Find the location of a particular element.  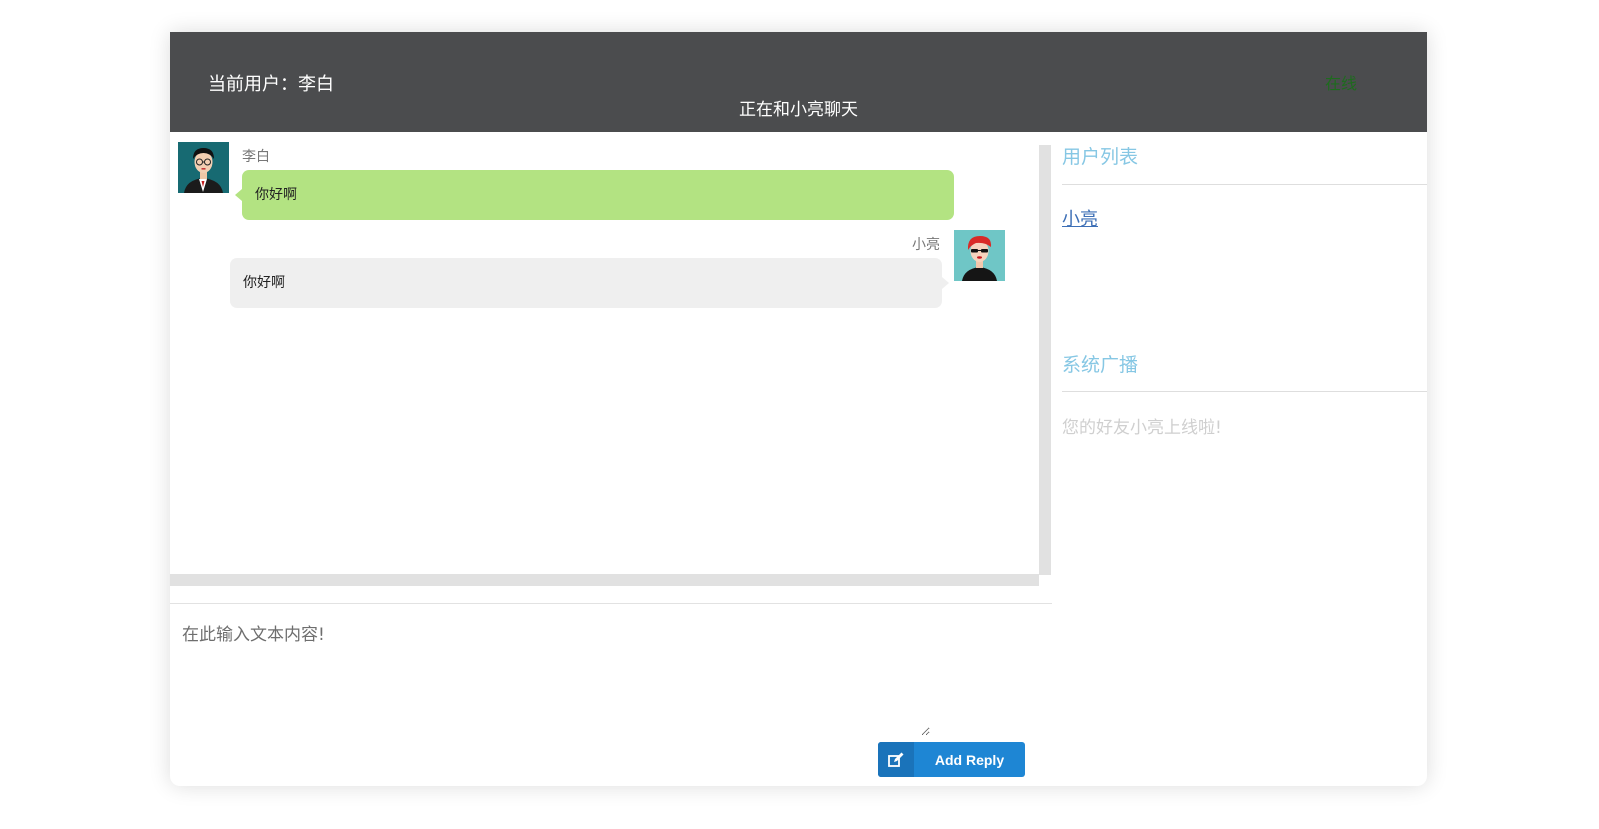

current-user-label: 当前用户：李白 is located at coordinates (271, 84).